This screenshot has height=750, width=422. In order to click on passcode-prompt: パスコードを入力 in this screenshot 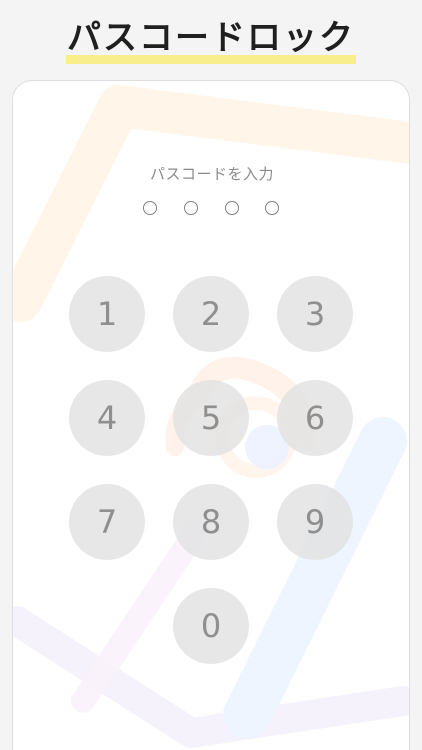, I will do `click(211, 174)`.